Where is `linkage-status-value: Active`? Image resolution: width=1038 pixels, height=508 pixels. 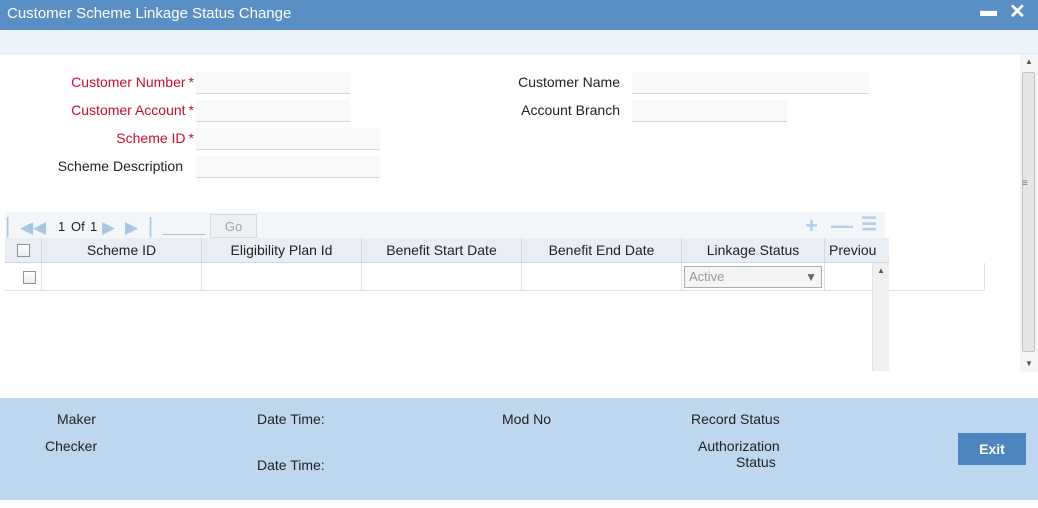 linkage-status-value: Active is located at coordinates (707, 276).